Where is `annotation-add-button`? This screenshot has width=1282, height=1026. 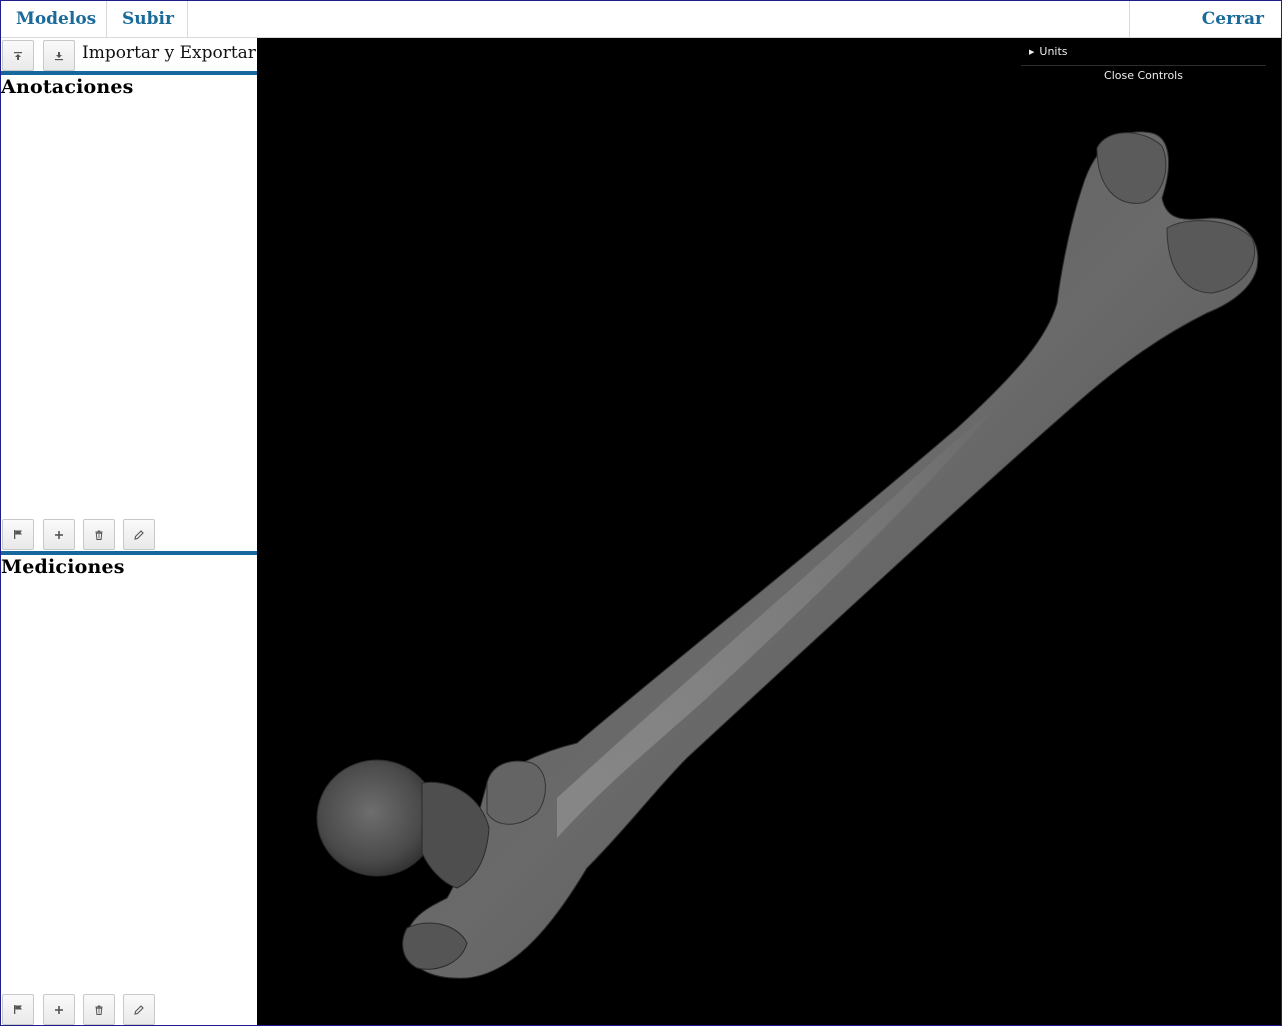
annotation-add-button is located at coordinates (59, 534).